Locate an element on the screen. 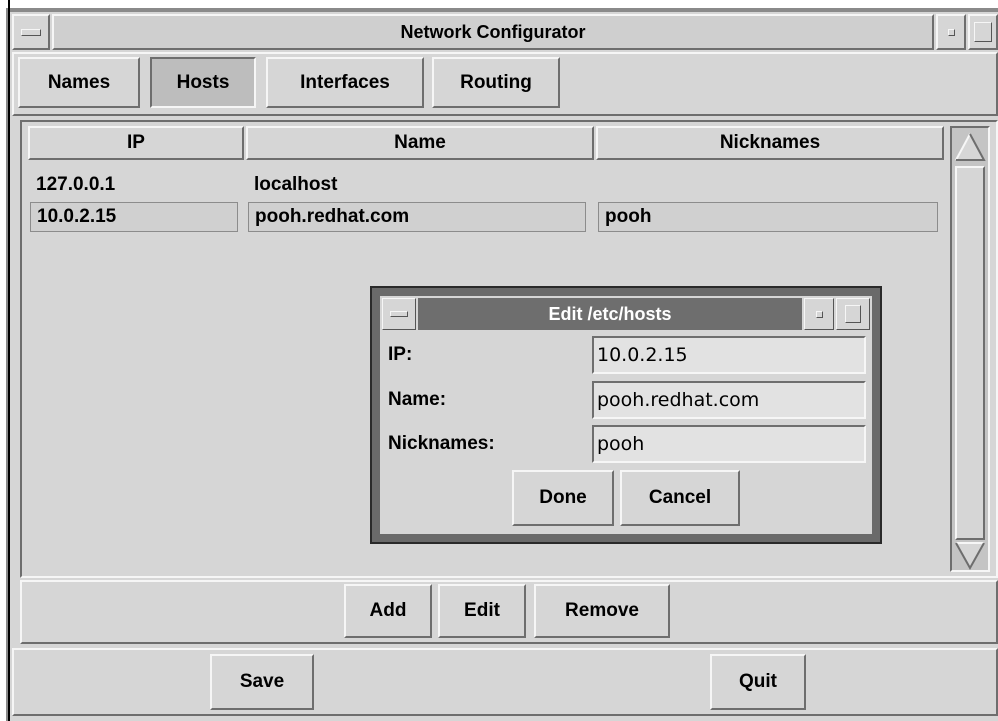  done-button: Done is located at coordinates (563, 498).